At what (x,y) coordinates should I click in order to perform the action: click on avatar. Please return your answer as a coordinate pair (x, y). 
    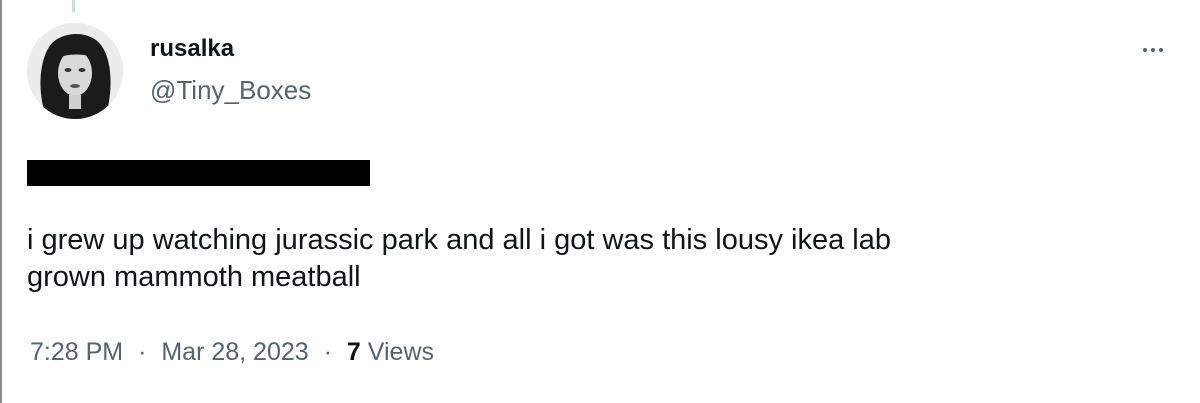
    Looking at the image, I should click on (75, 71).